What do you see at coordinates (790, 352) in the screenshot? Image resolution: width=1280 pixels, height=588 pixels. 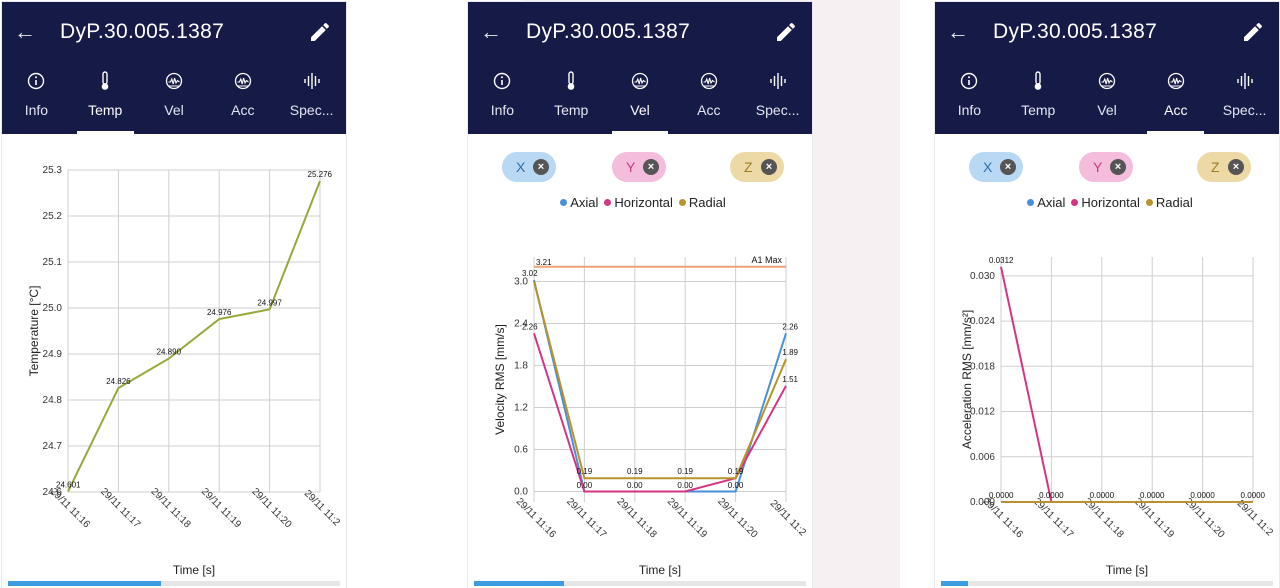 I see `data-label: 1.89` at bounding box center [790, 352].